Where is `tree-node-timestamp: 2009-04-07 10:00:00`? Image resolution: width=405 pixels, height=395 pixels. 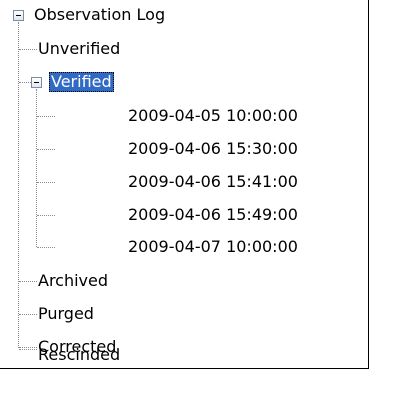 tree-node-timestamp: 2009-04-07 10:00:00 is located at coordinates (213, 247).